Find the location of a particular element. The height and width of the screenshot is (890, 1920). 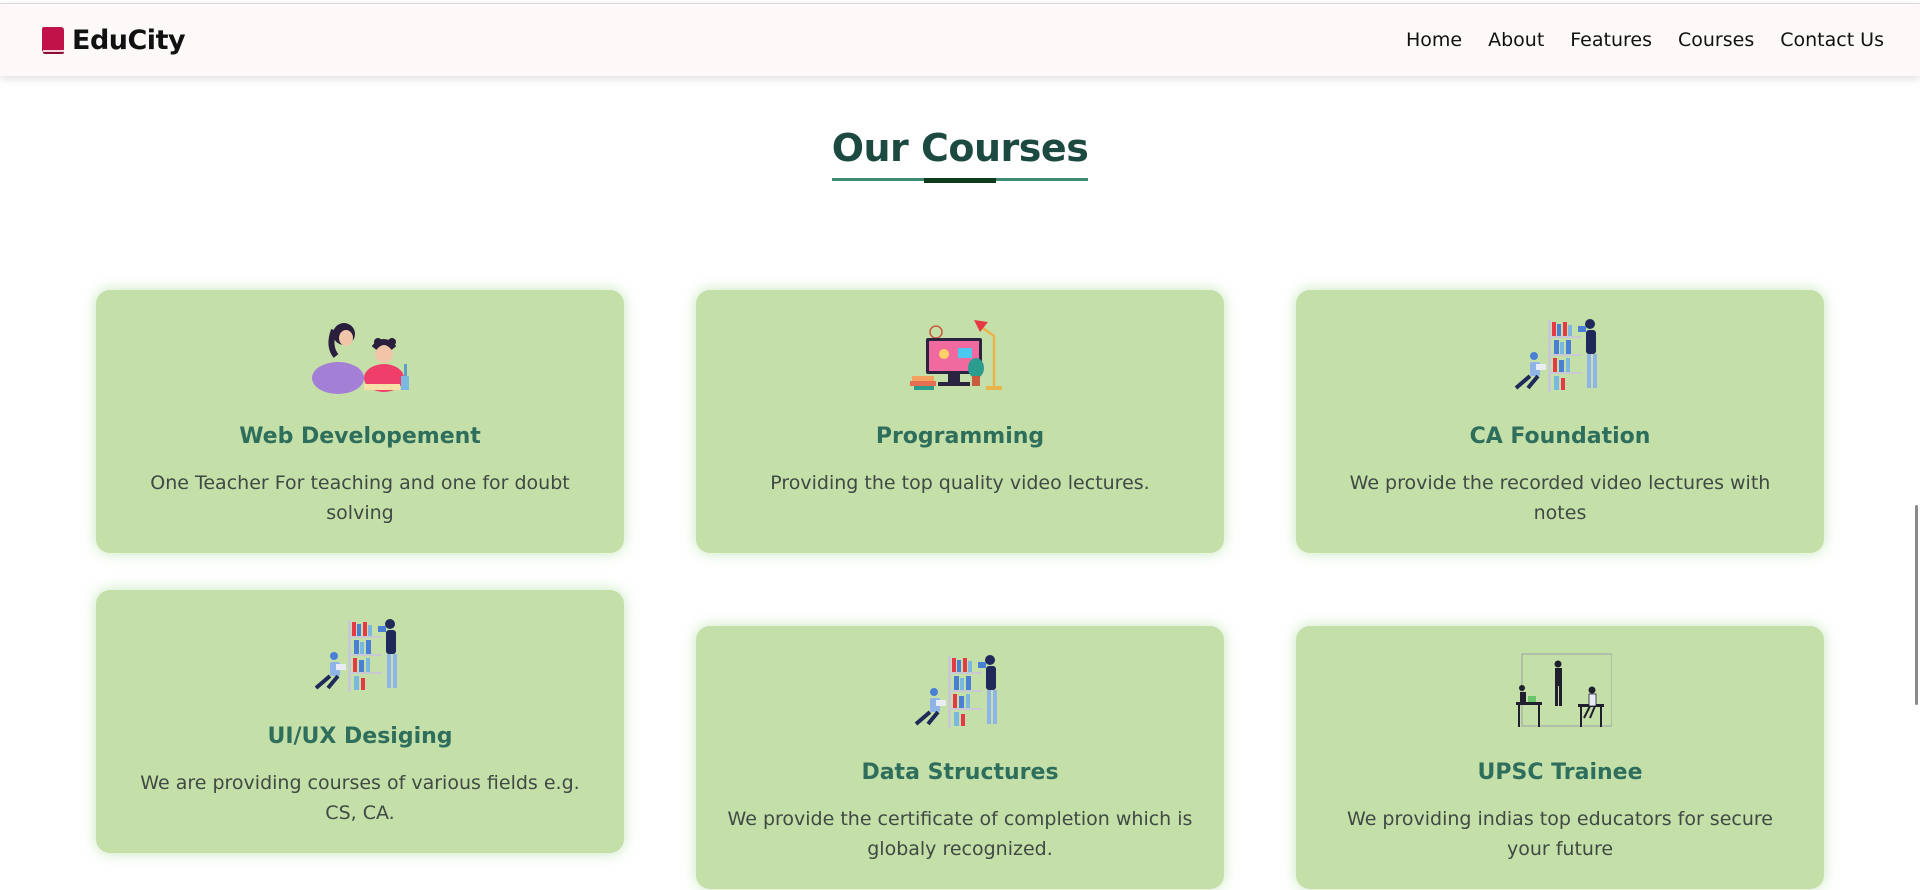

teacher-student-illustration is located at coordinates (360, 358).